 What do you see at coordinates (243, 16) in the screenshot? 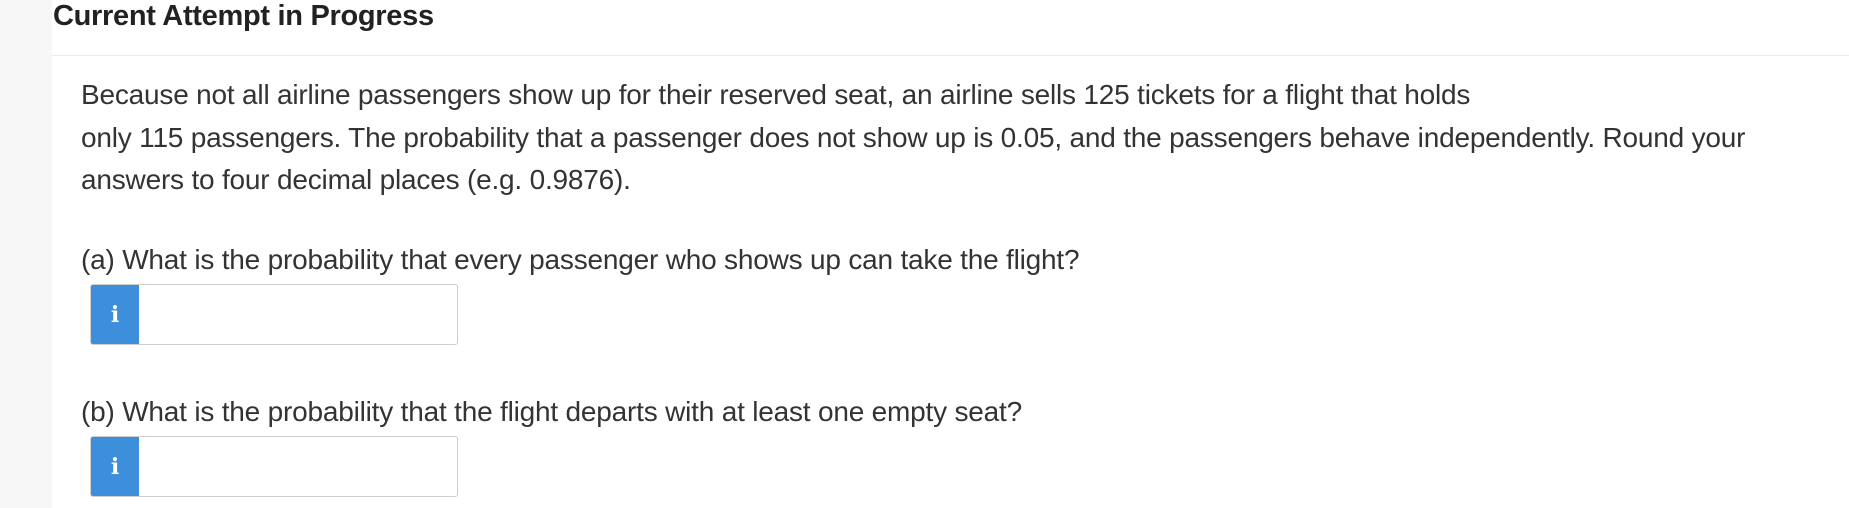
I see `page-title: Current Attempt in Progress` at bounding box center [243, 16].